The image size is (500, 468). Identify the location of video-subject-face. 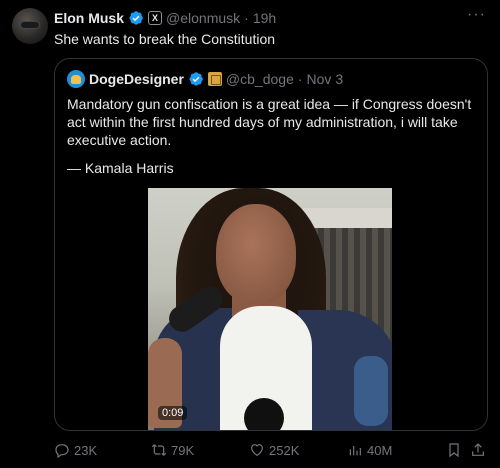
(256, 254).